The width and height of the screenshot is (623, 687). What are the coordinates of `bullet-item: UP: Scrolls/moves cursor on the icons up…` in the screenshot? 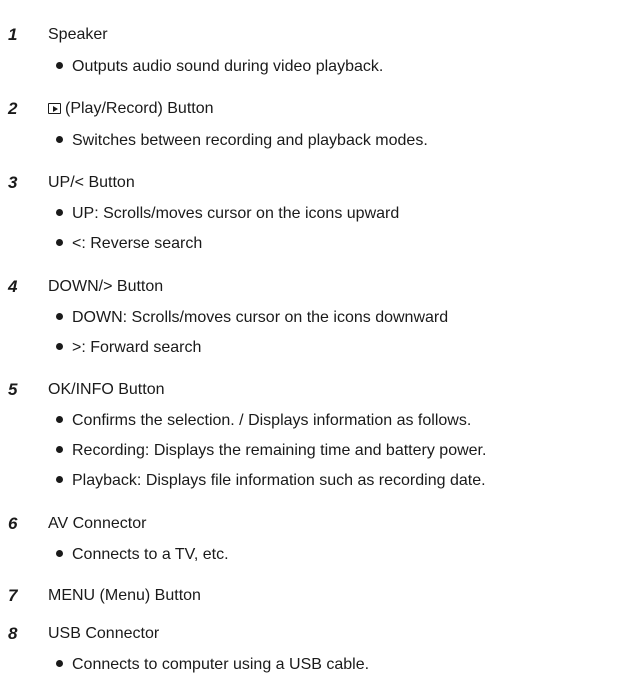 It's located at (227, 214).